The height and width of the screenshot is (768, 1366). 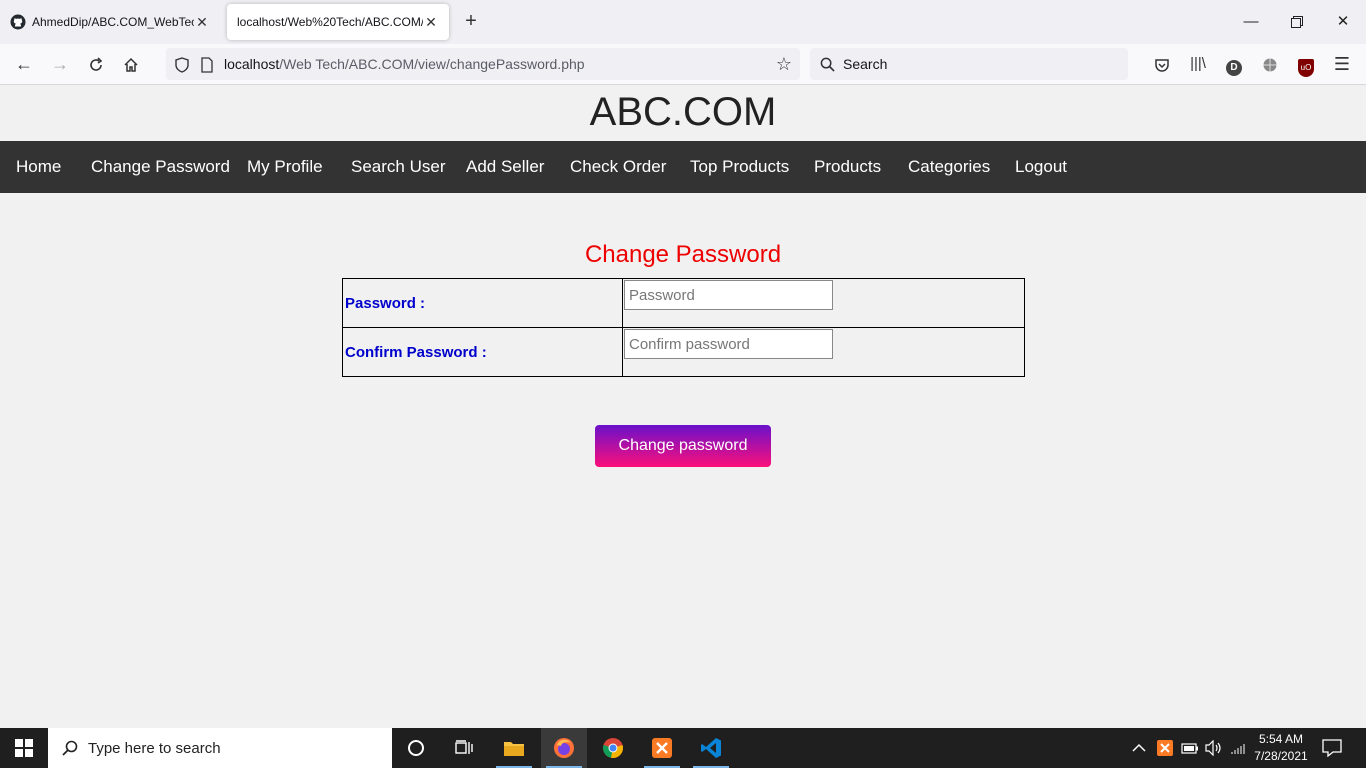 What do you see at coordinates (96, 64) in the screenshot?
I see `reload-icon` at bounding box center [96, 64].